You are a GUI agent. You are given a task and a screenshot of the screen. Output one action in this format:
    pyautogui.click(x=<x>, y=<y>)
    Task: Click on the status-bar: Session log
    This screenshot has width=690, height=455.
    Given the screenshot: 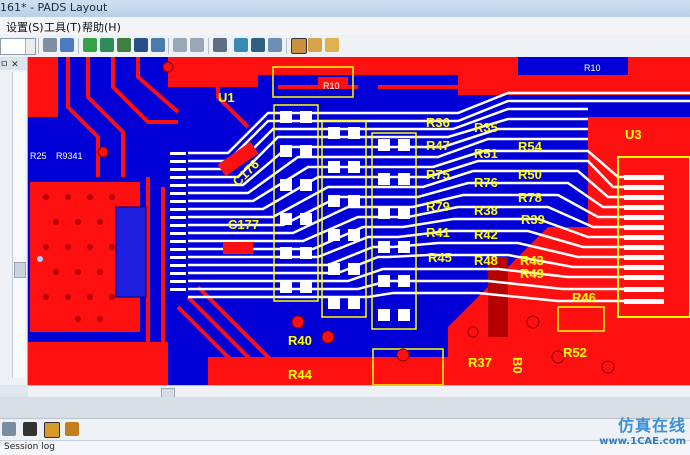 What is the action you would take?
    pyautogui.click(x=345, y=447)
    